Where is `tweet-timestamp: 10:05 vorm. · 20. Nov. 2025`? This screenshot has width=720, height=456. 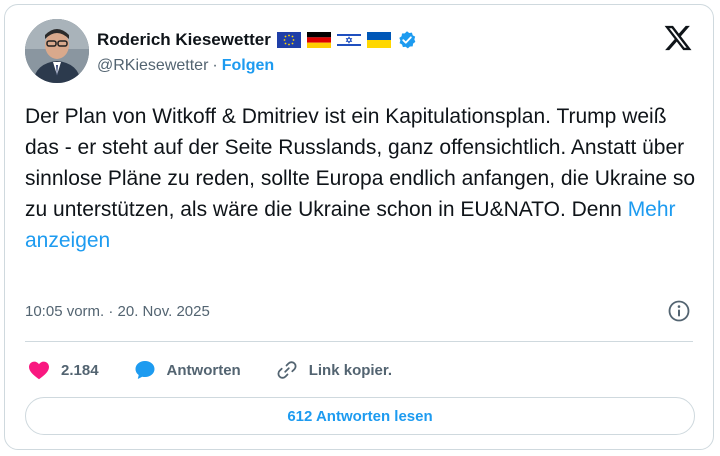 tweet-timestamp: 10:05 vorm. · 20. Nov. 2025 is located at coordinates (117, 311).